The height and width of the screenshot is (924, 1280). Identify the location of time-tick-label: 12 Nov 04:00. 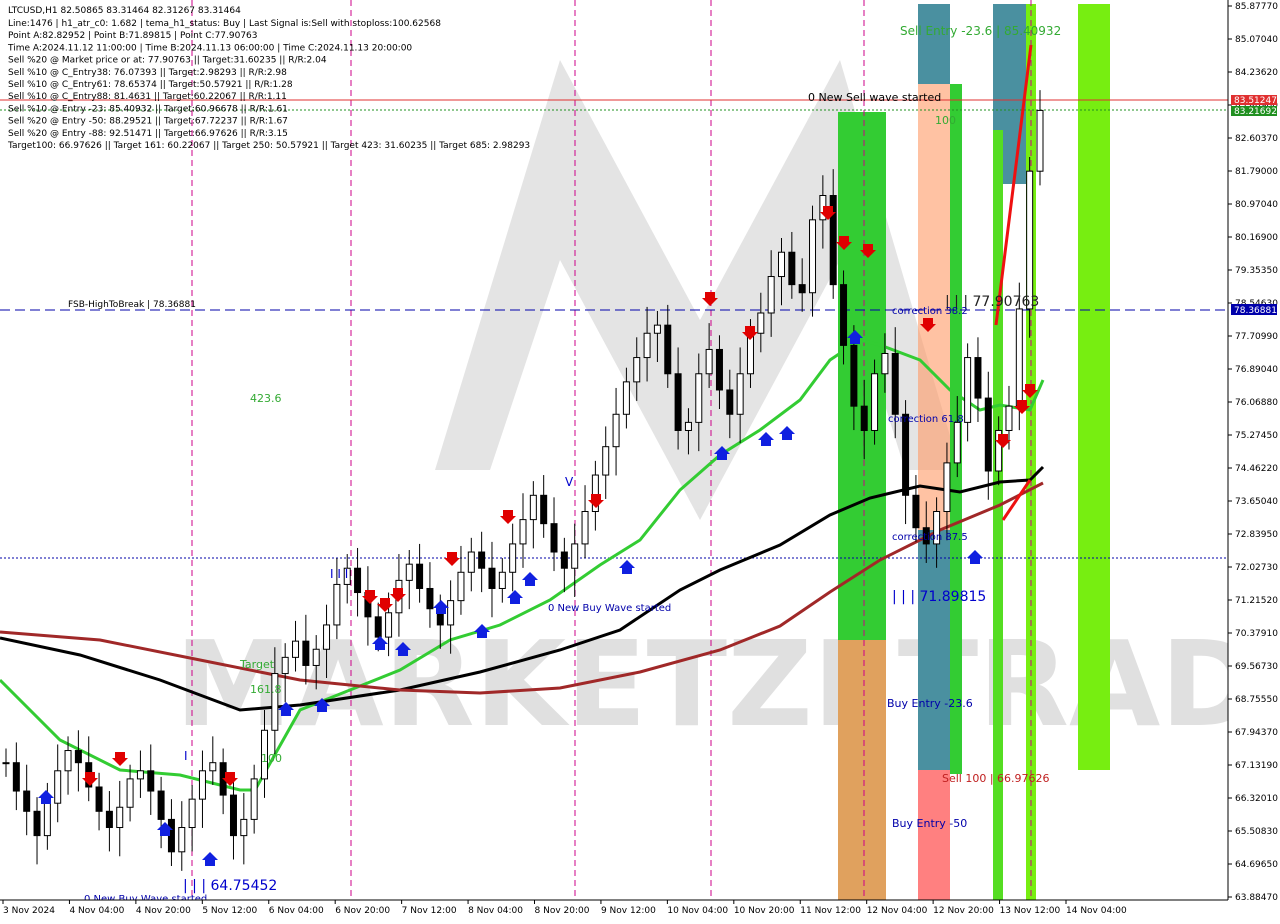
(897, 911).